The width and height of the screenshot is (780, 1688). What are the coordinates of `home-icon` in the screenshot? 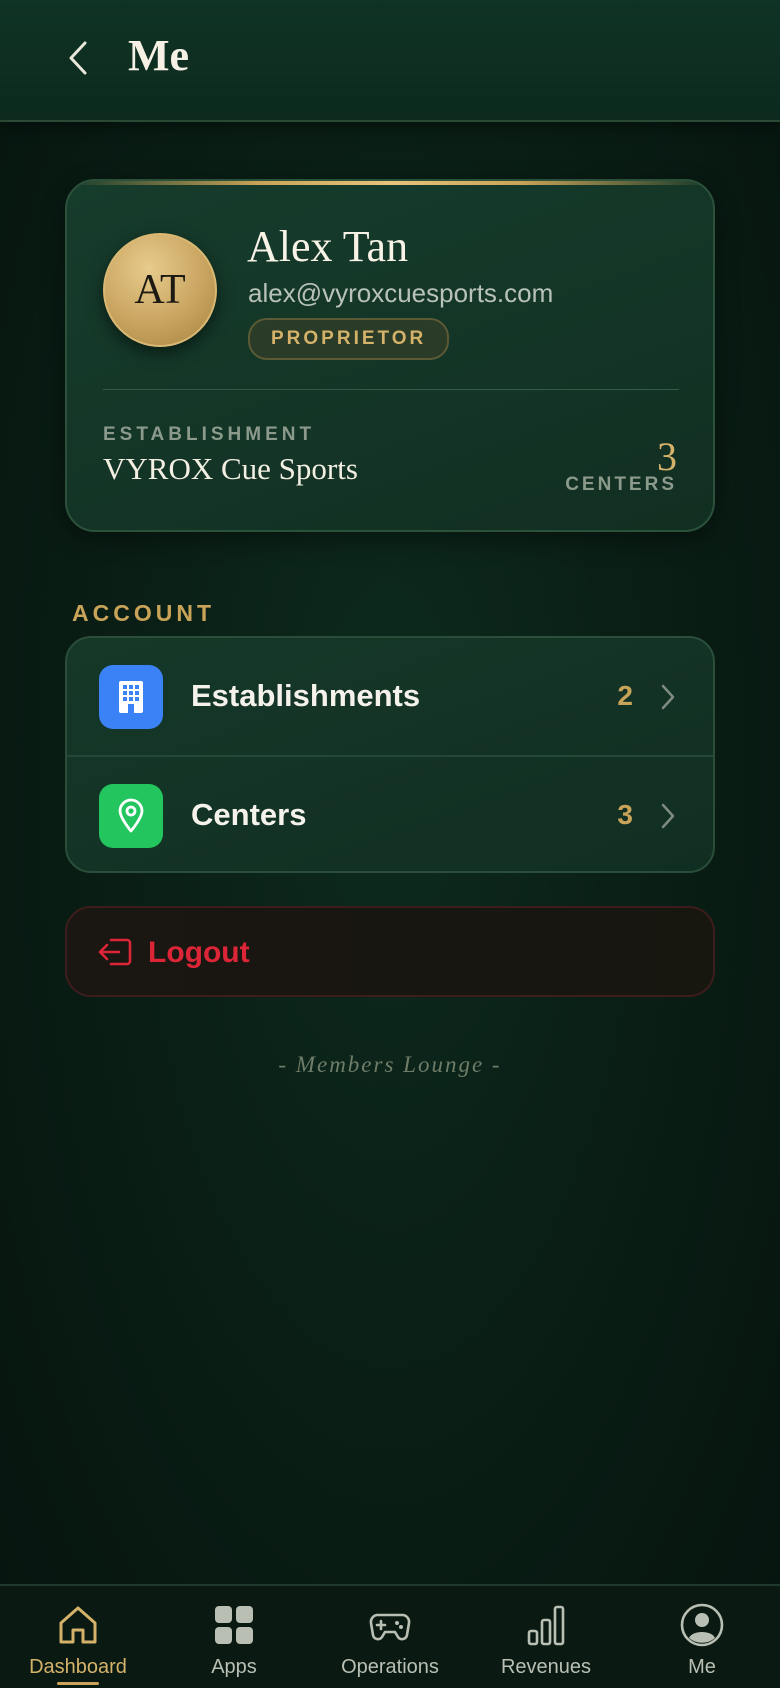 It's located at (78, 1625).